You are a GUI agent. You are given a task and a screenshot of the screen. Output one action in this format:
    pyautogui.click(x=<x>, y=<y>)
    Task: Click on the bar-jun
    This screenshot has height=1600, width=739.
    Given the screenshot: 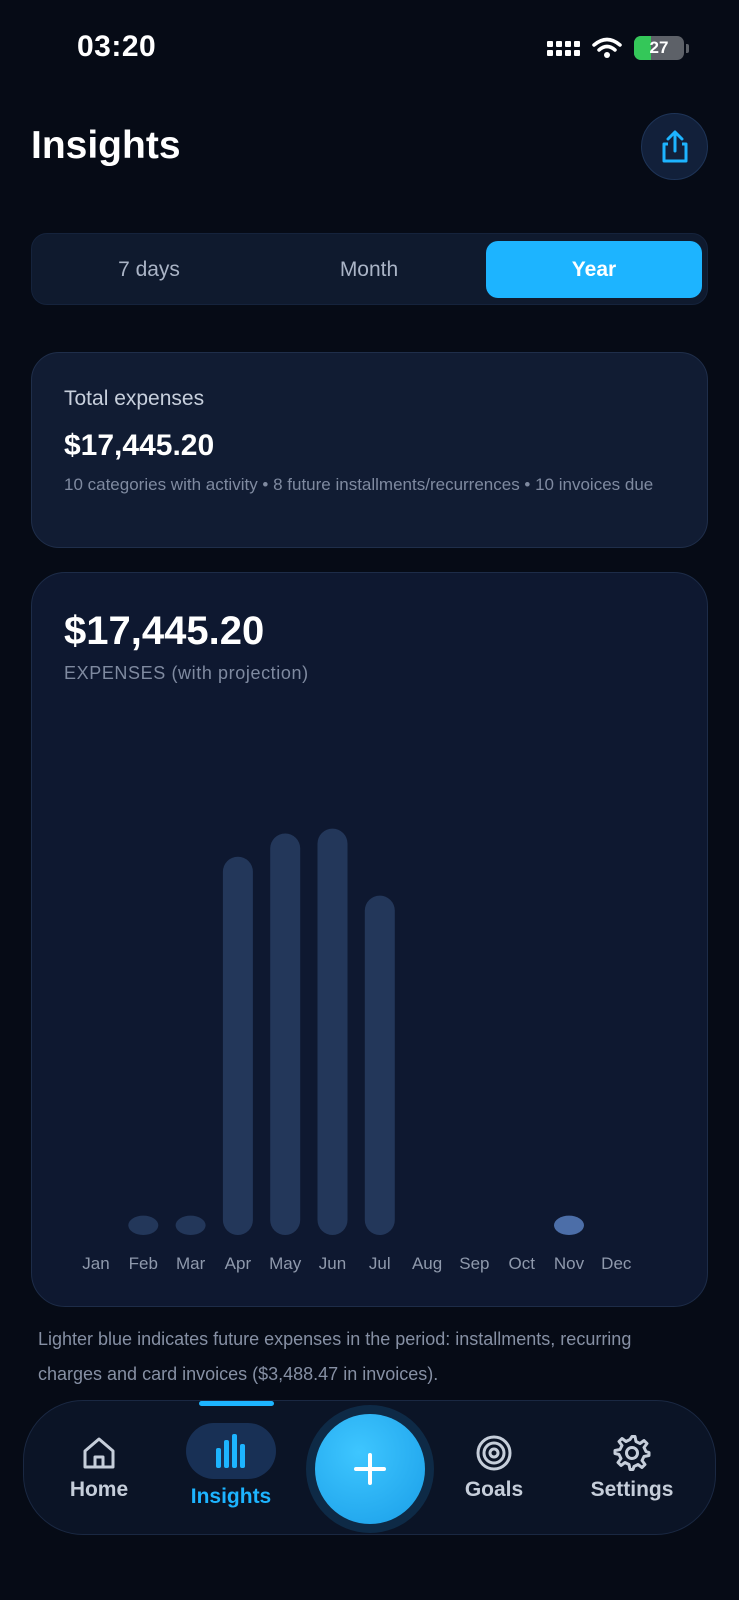 What is the action you would take?
    pyautogui.click(x=332, y=1031)
    